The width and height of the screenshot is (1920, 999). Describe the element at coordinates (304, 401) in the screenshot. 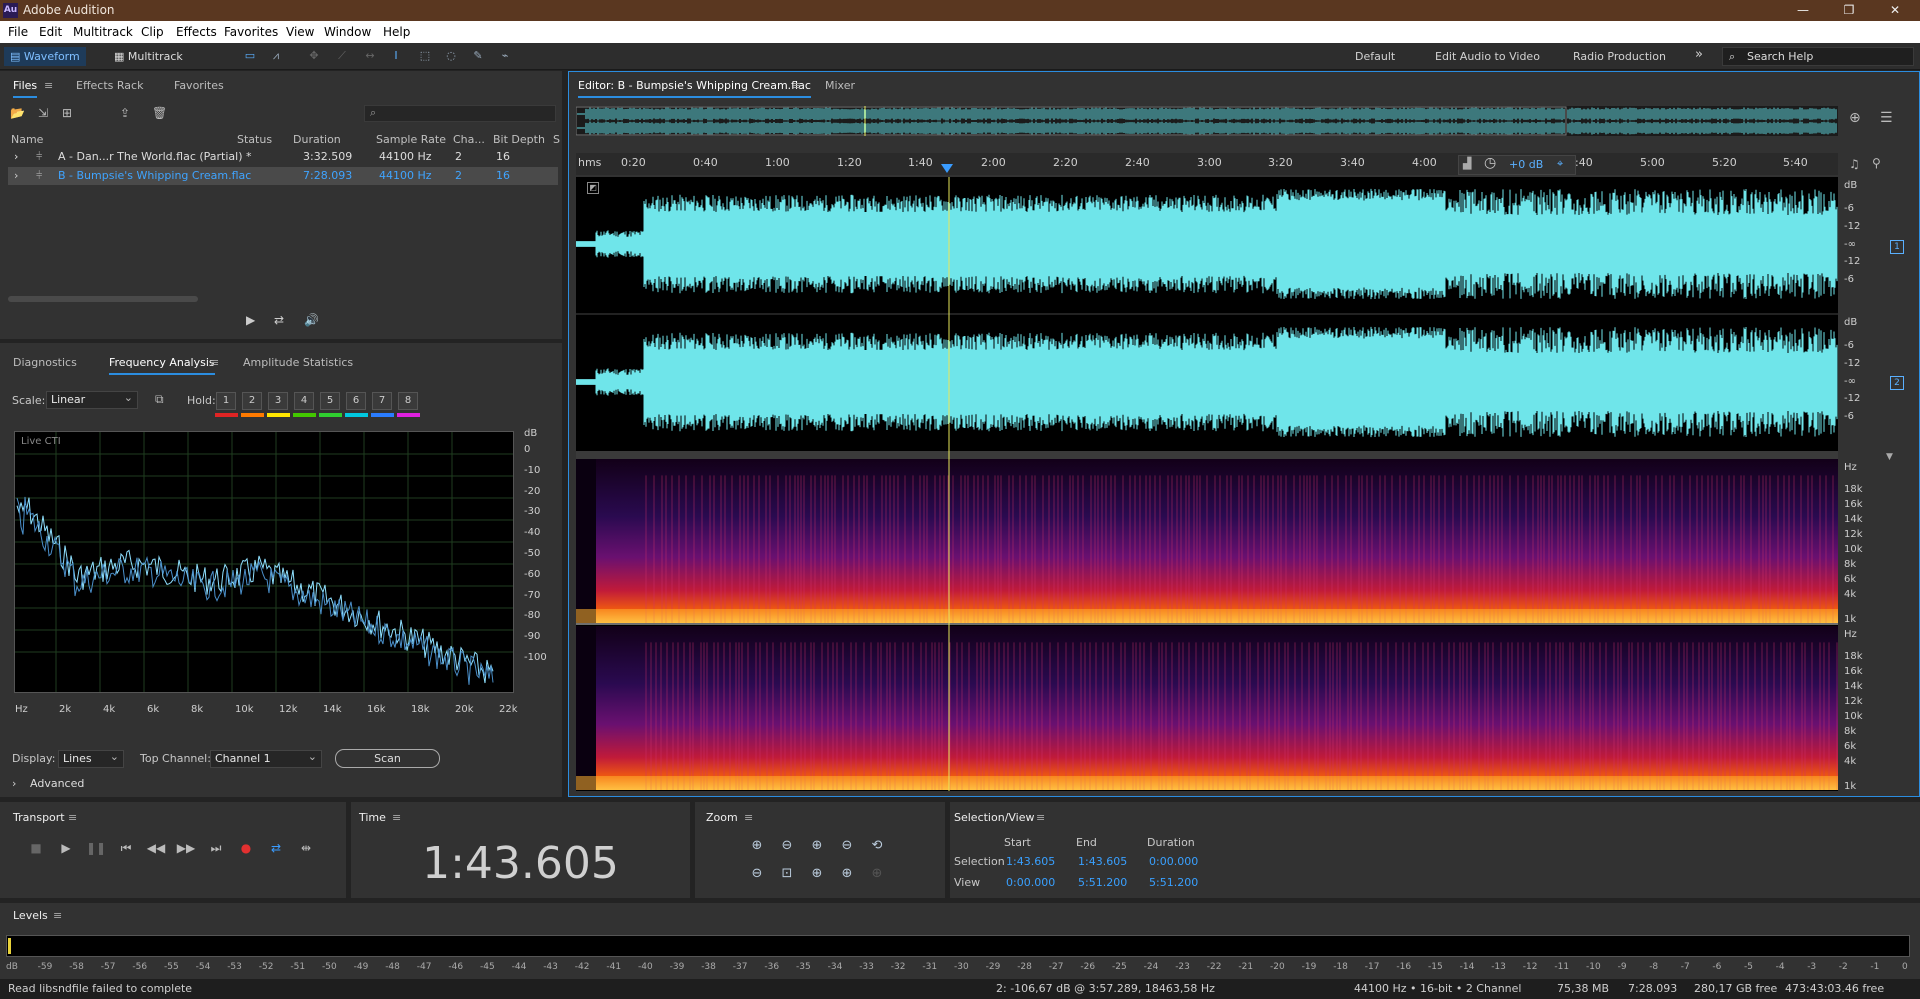

I see `hold-button-4: 4` at that location.